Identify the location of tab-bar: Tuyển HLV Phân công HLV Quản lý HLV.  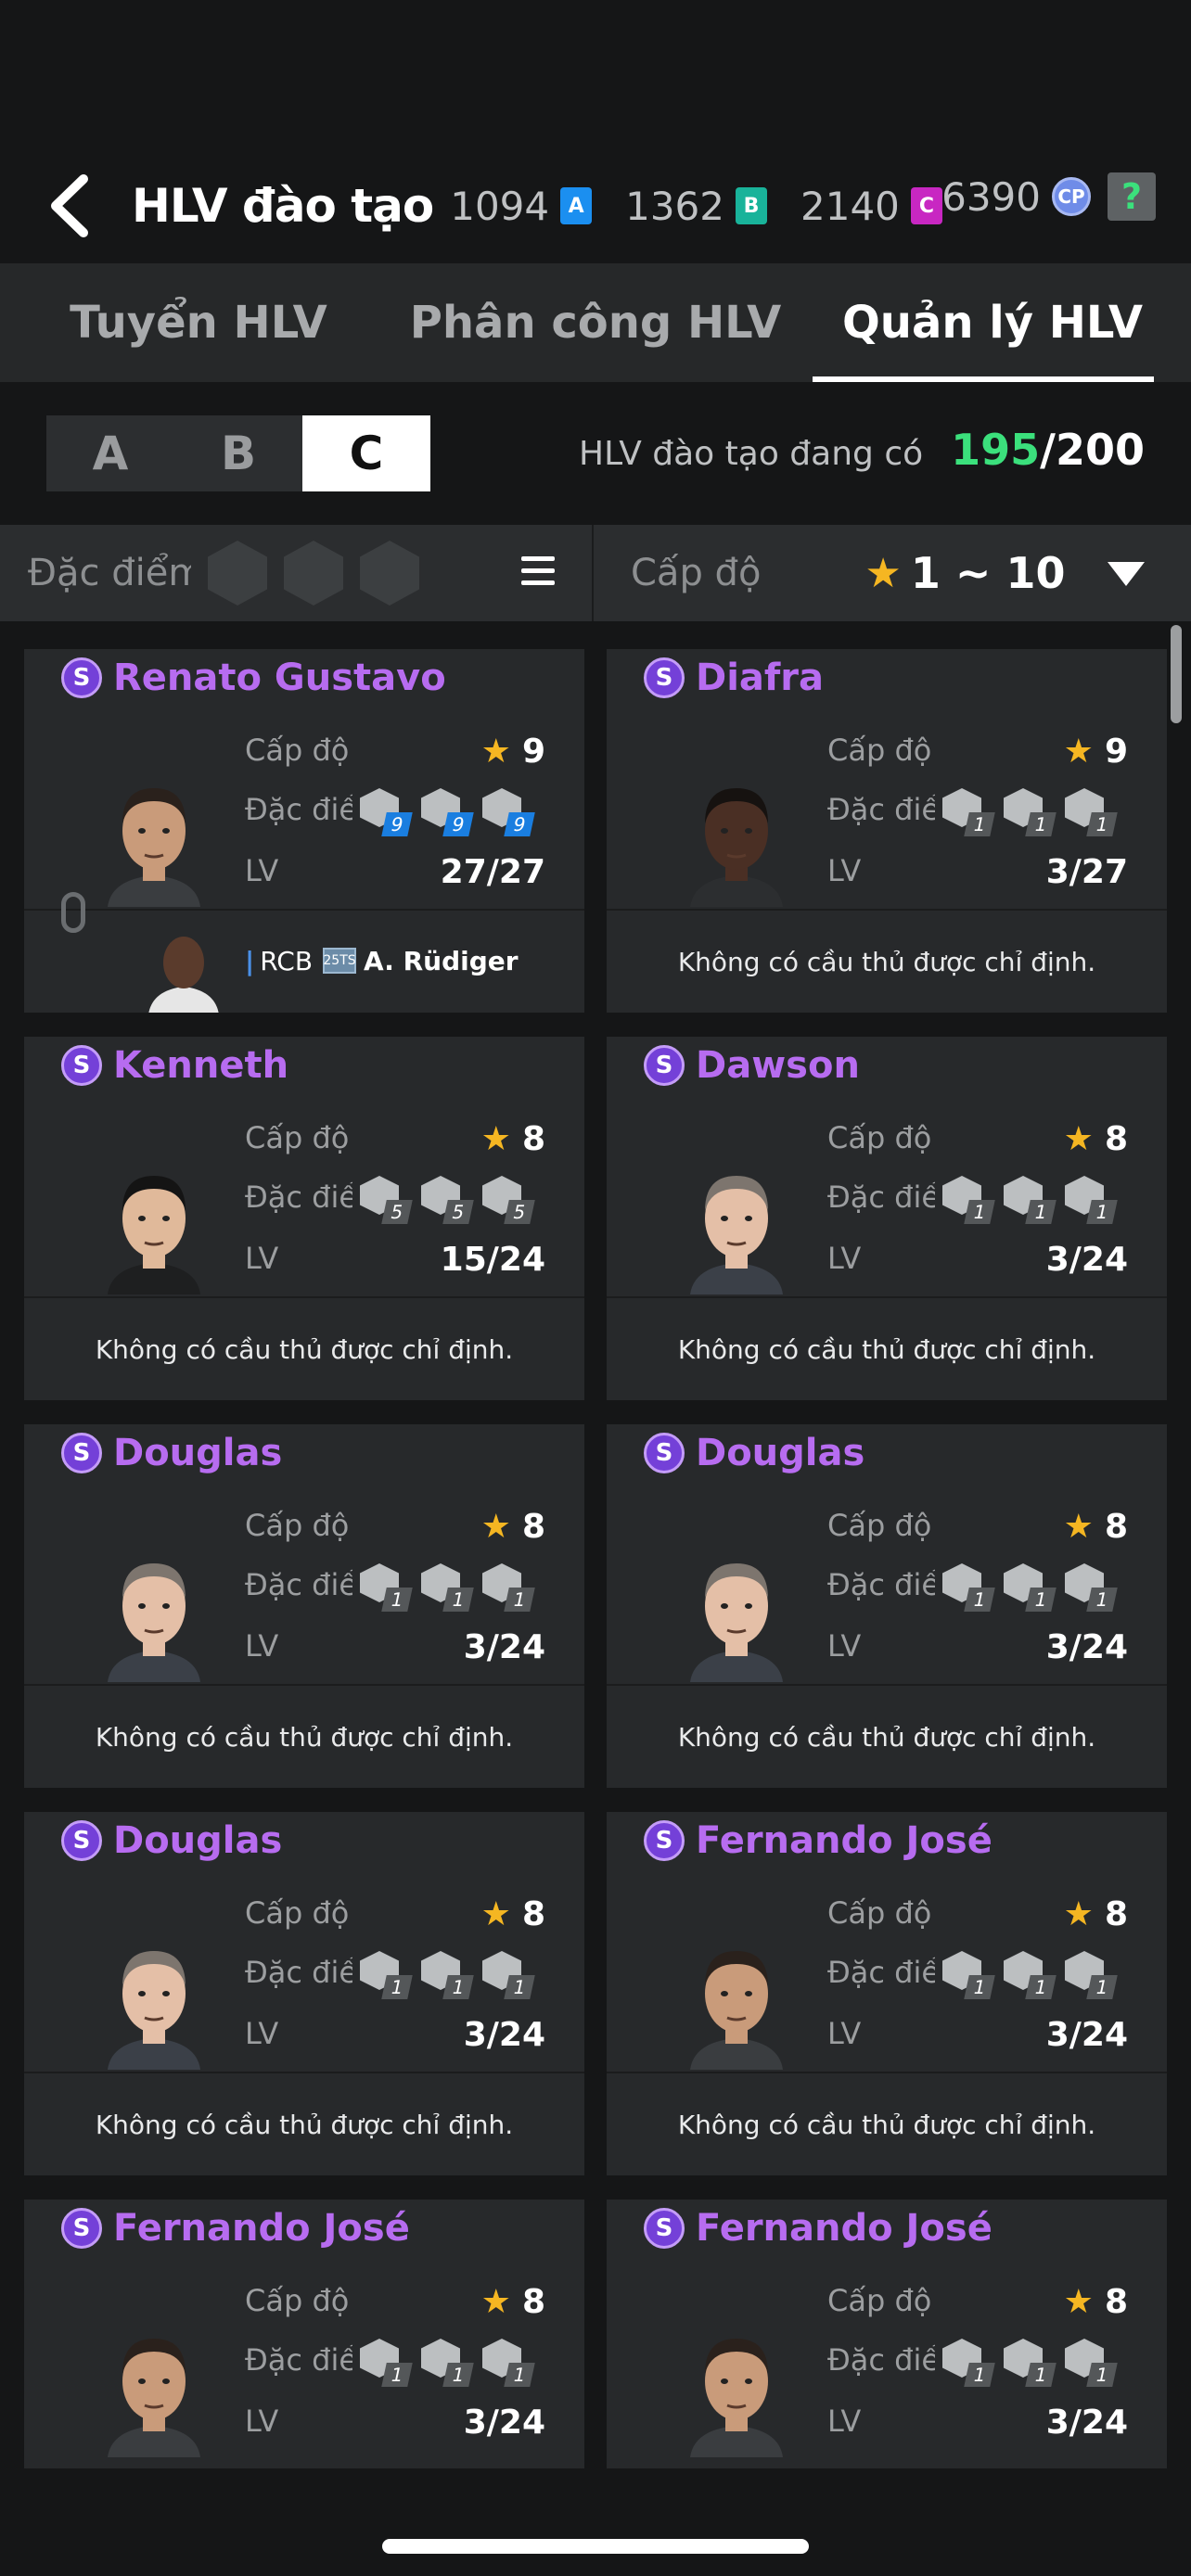
(595, 323).